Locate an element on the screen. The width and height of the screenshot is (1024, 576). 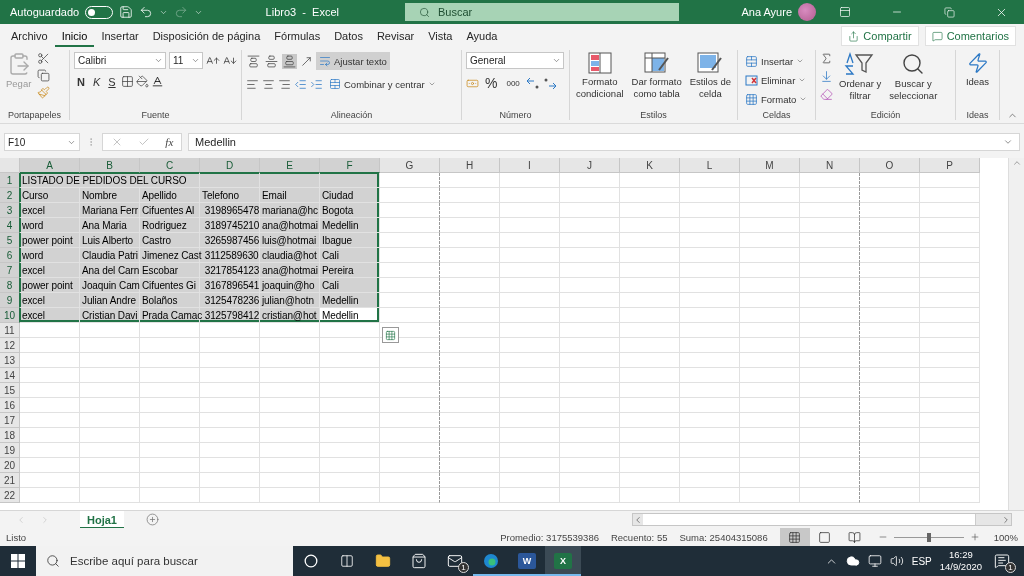
table-cell: cristian@hot is located at coordinates (290, 315).